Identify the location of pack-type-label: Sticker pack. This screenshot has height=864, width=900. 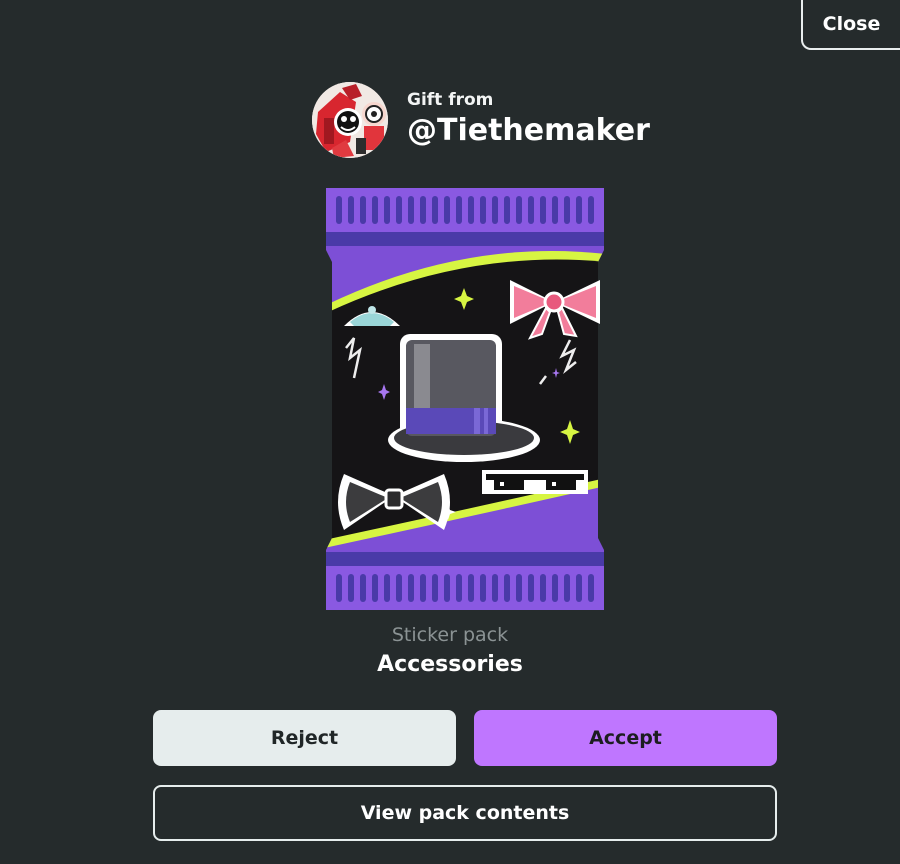
(450, 635).